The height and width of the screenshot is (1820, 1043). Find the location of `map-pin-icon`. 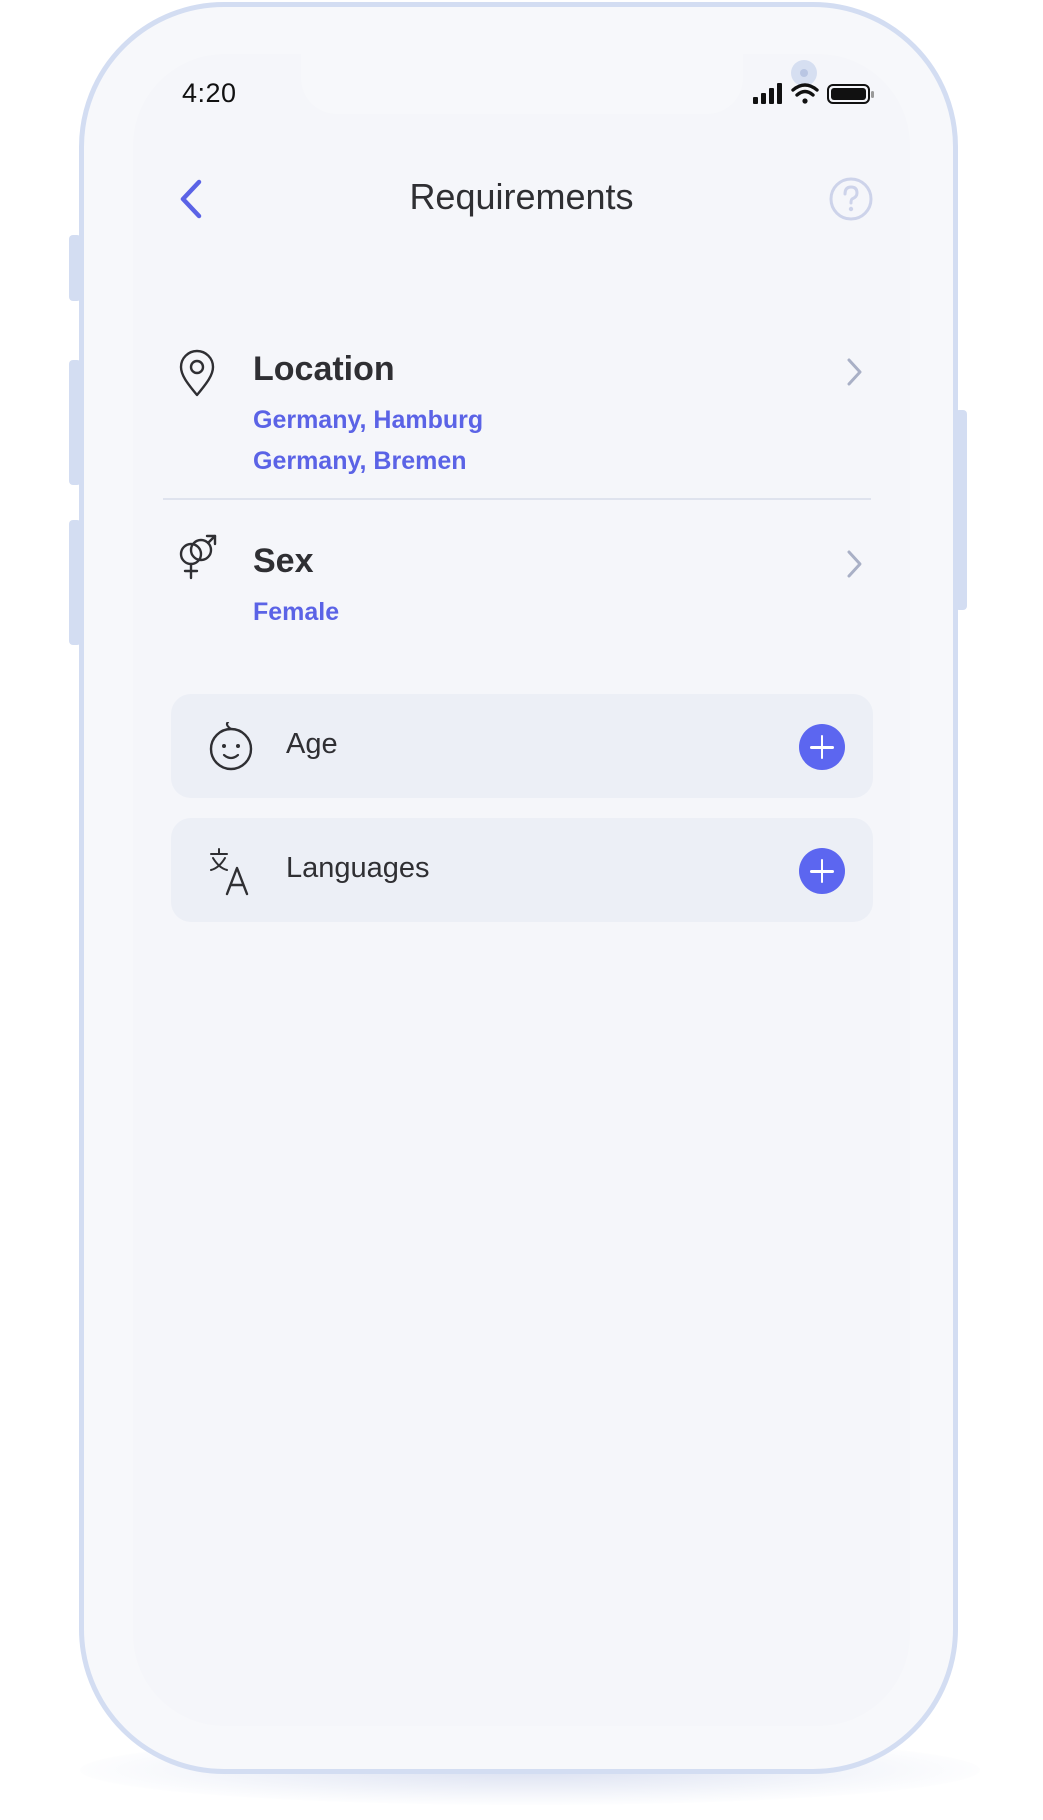

map-pin-icon is located at coordinates (197, 374).